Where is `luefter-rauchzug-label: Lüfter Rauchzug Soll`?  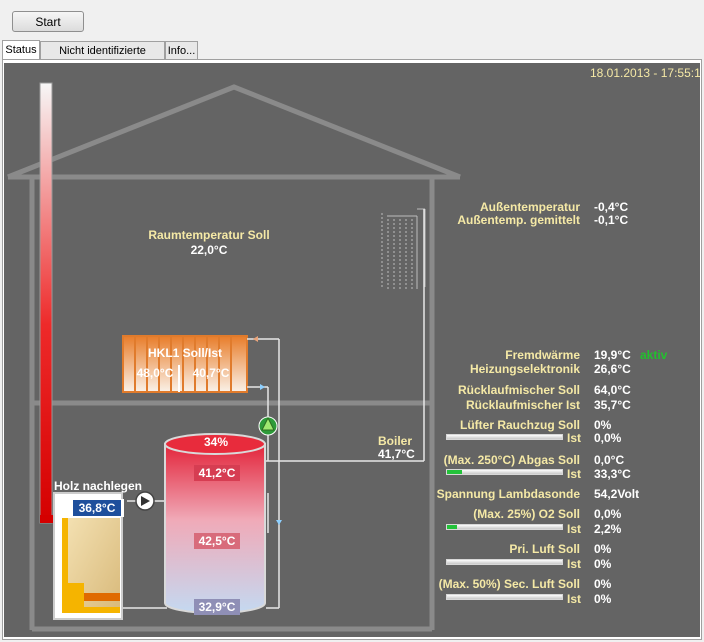
luefter-rauchzug-label: Lüfter Rauchzug Soll is located at coordinates (520, 425).